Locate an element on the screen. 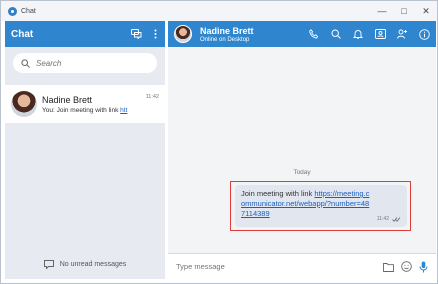  contact-name: Nadine Brett is located at coordinates (227, 30).